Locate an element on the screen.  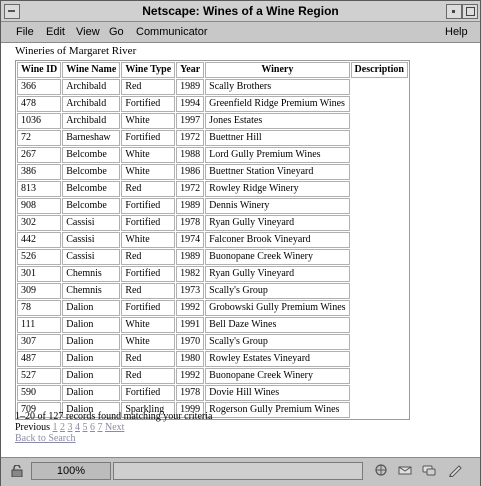
menu-file: File is located at coordinates (25, 32).